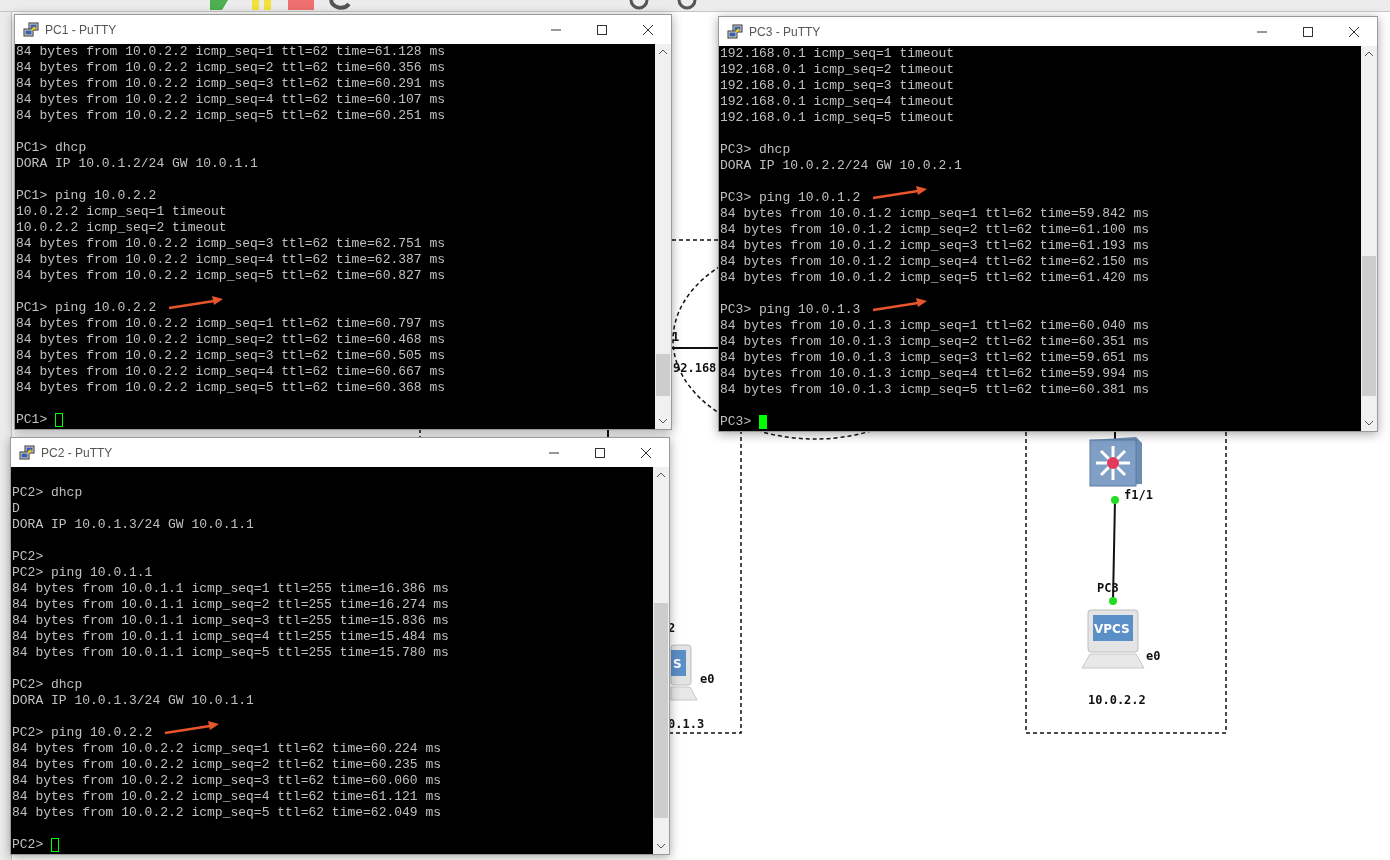 The image size is (1390, 860). What do you see at coordinates (790, 309) in the screenshot?
I see `terminal-line: PC3> ping 10.0.1.3` at bounding box center [790, 309].